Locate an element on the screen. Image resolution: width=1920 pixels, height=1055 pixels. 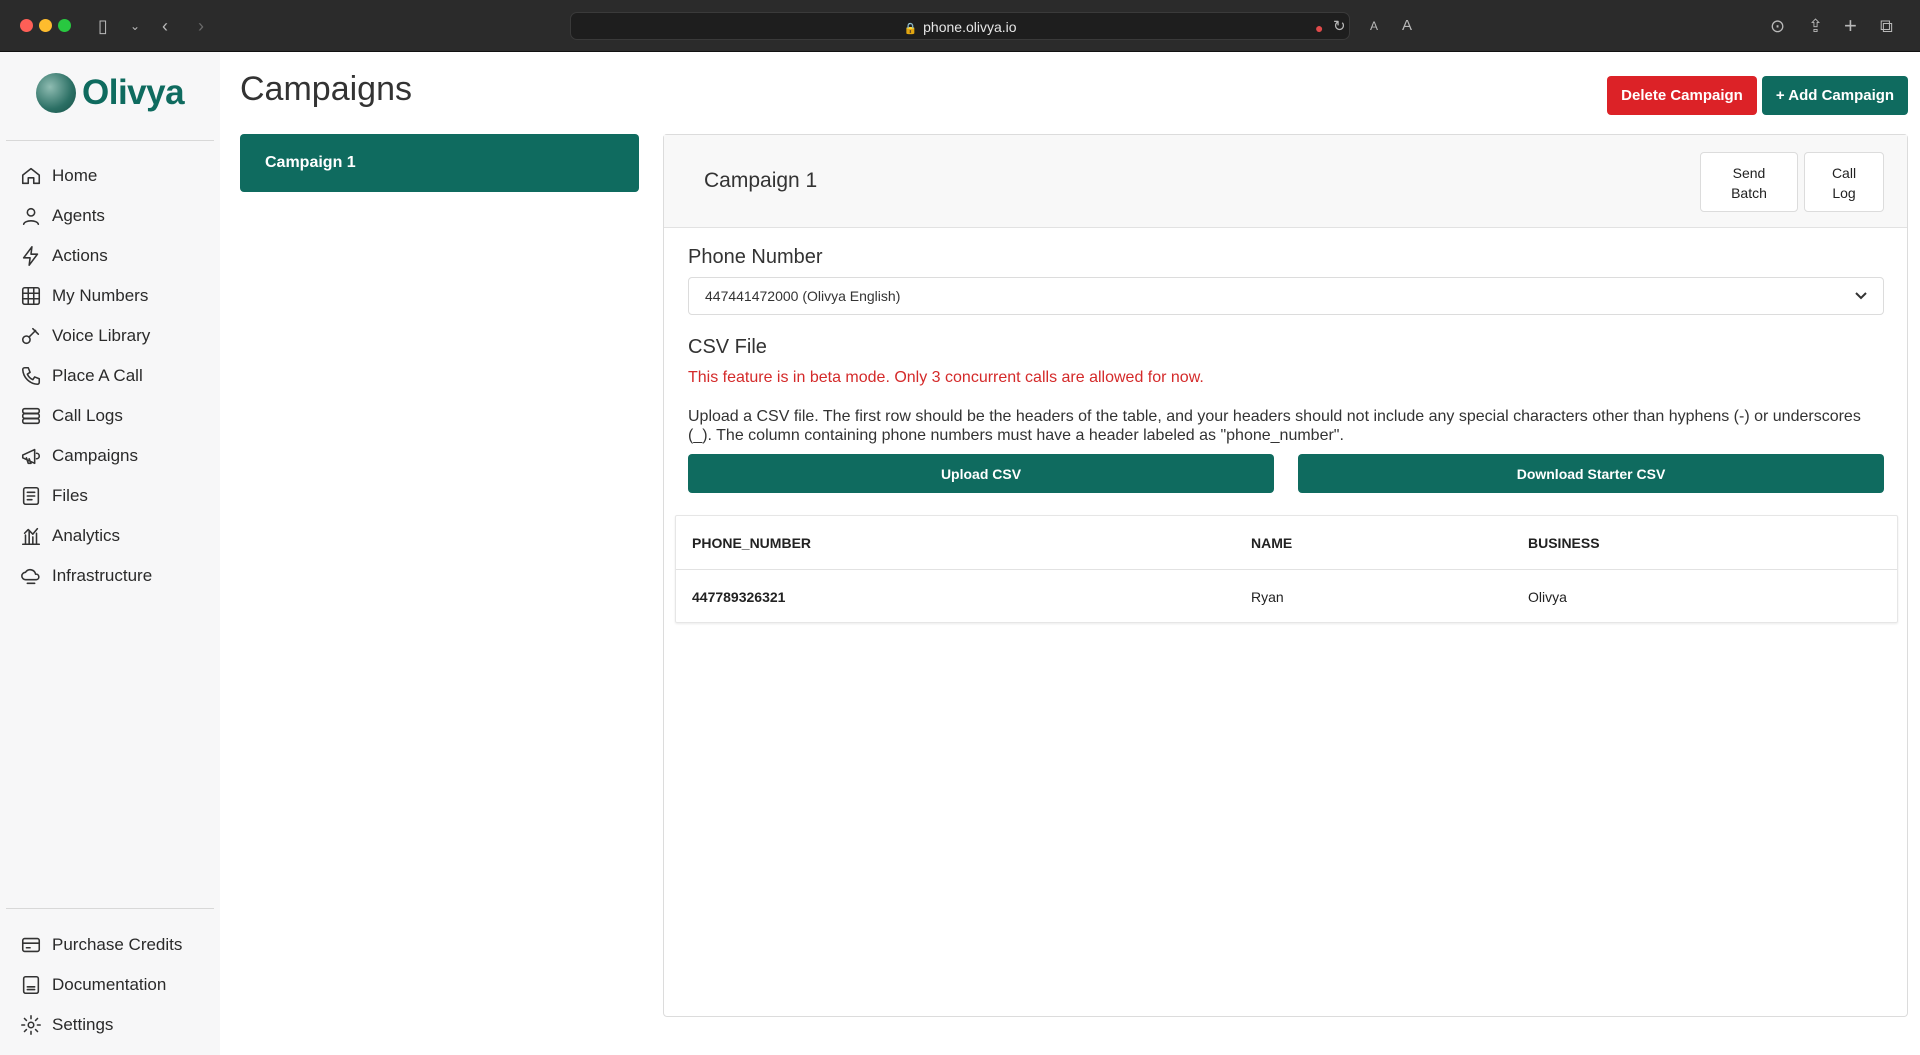
call-log-label-line1: Call is located at coordinates (1844, 173).